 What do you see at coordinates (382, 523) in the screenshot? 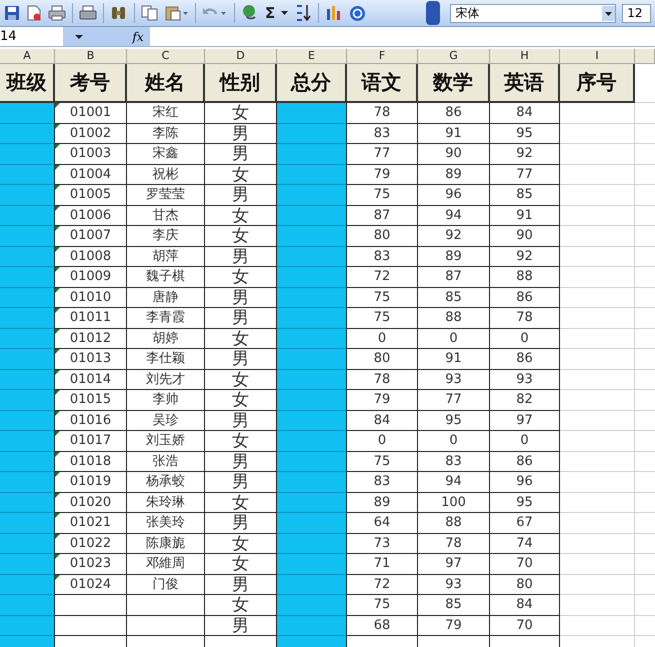
I see `table-cell: 64` at bounding box center [382, 523].